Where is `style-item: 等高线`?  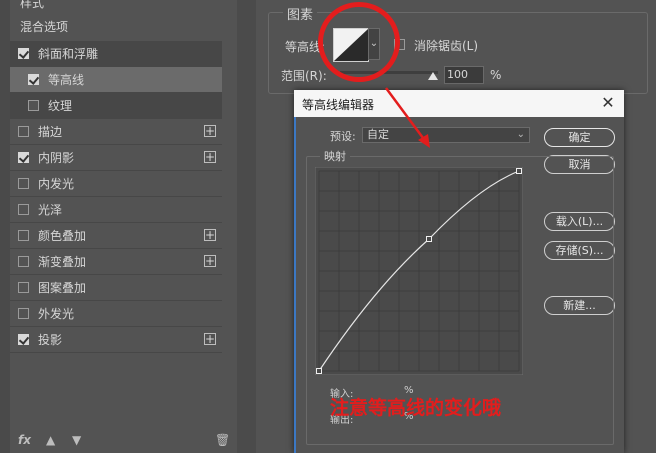 style-item: 等高线 is located at coordinates (116, 80).